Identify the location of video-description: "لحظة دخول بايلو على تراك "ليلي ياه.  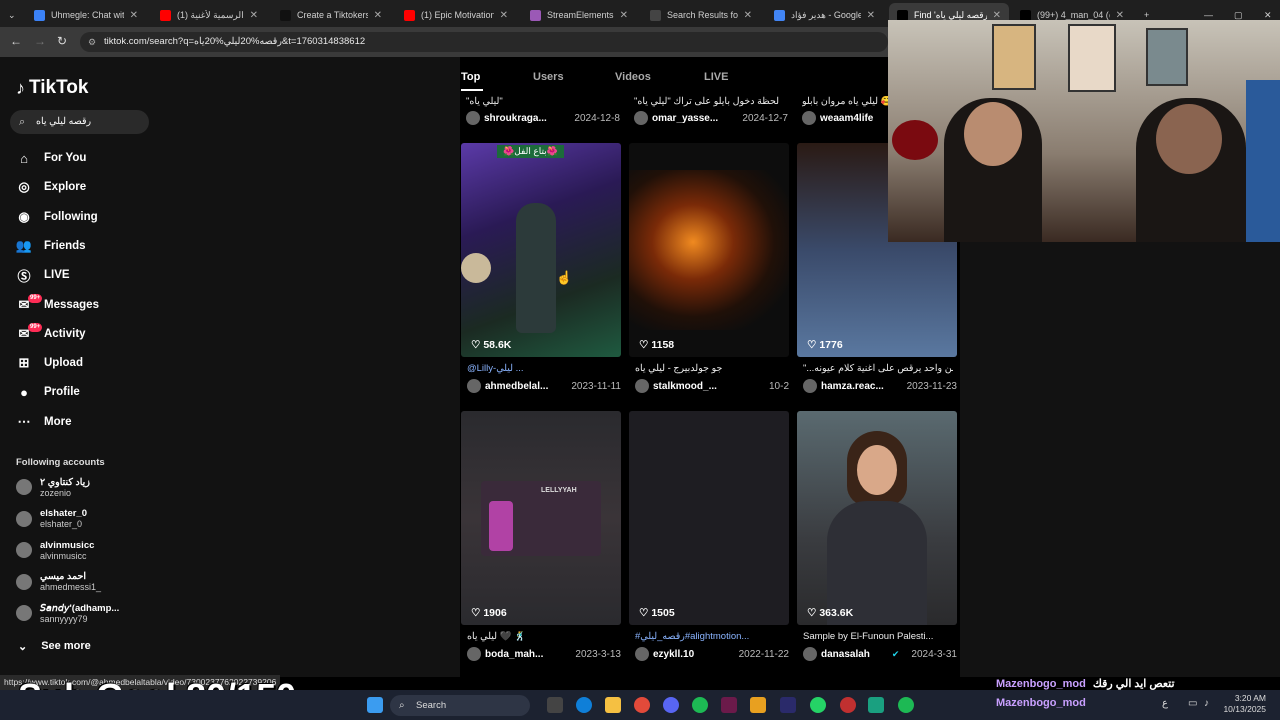
(709, 101).